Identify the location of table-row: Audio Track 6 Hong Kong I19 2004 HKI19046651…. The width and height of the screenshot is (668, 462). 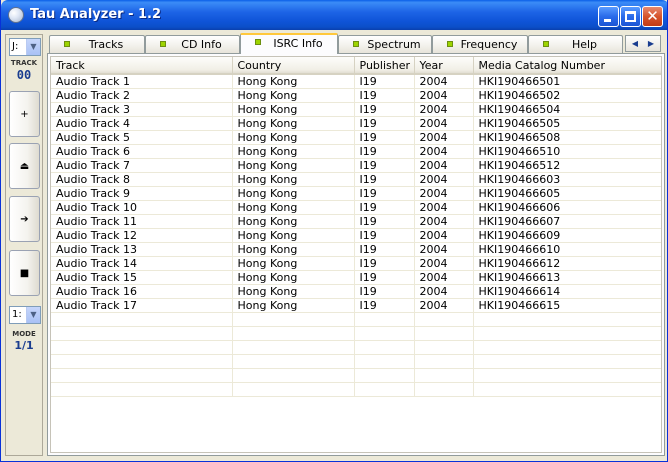
(356, 151).